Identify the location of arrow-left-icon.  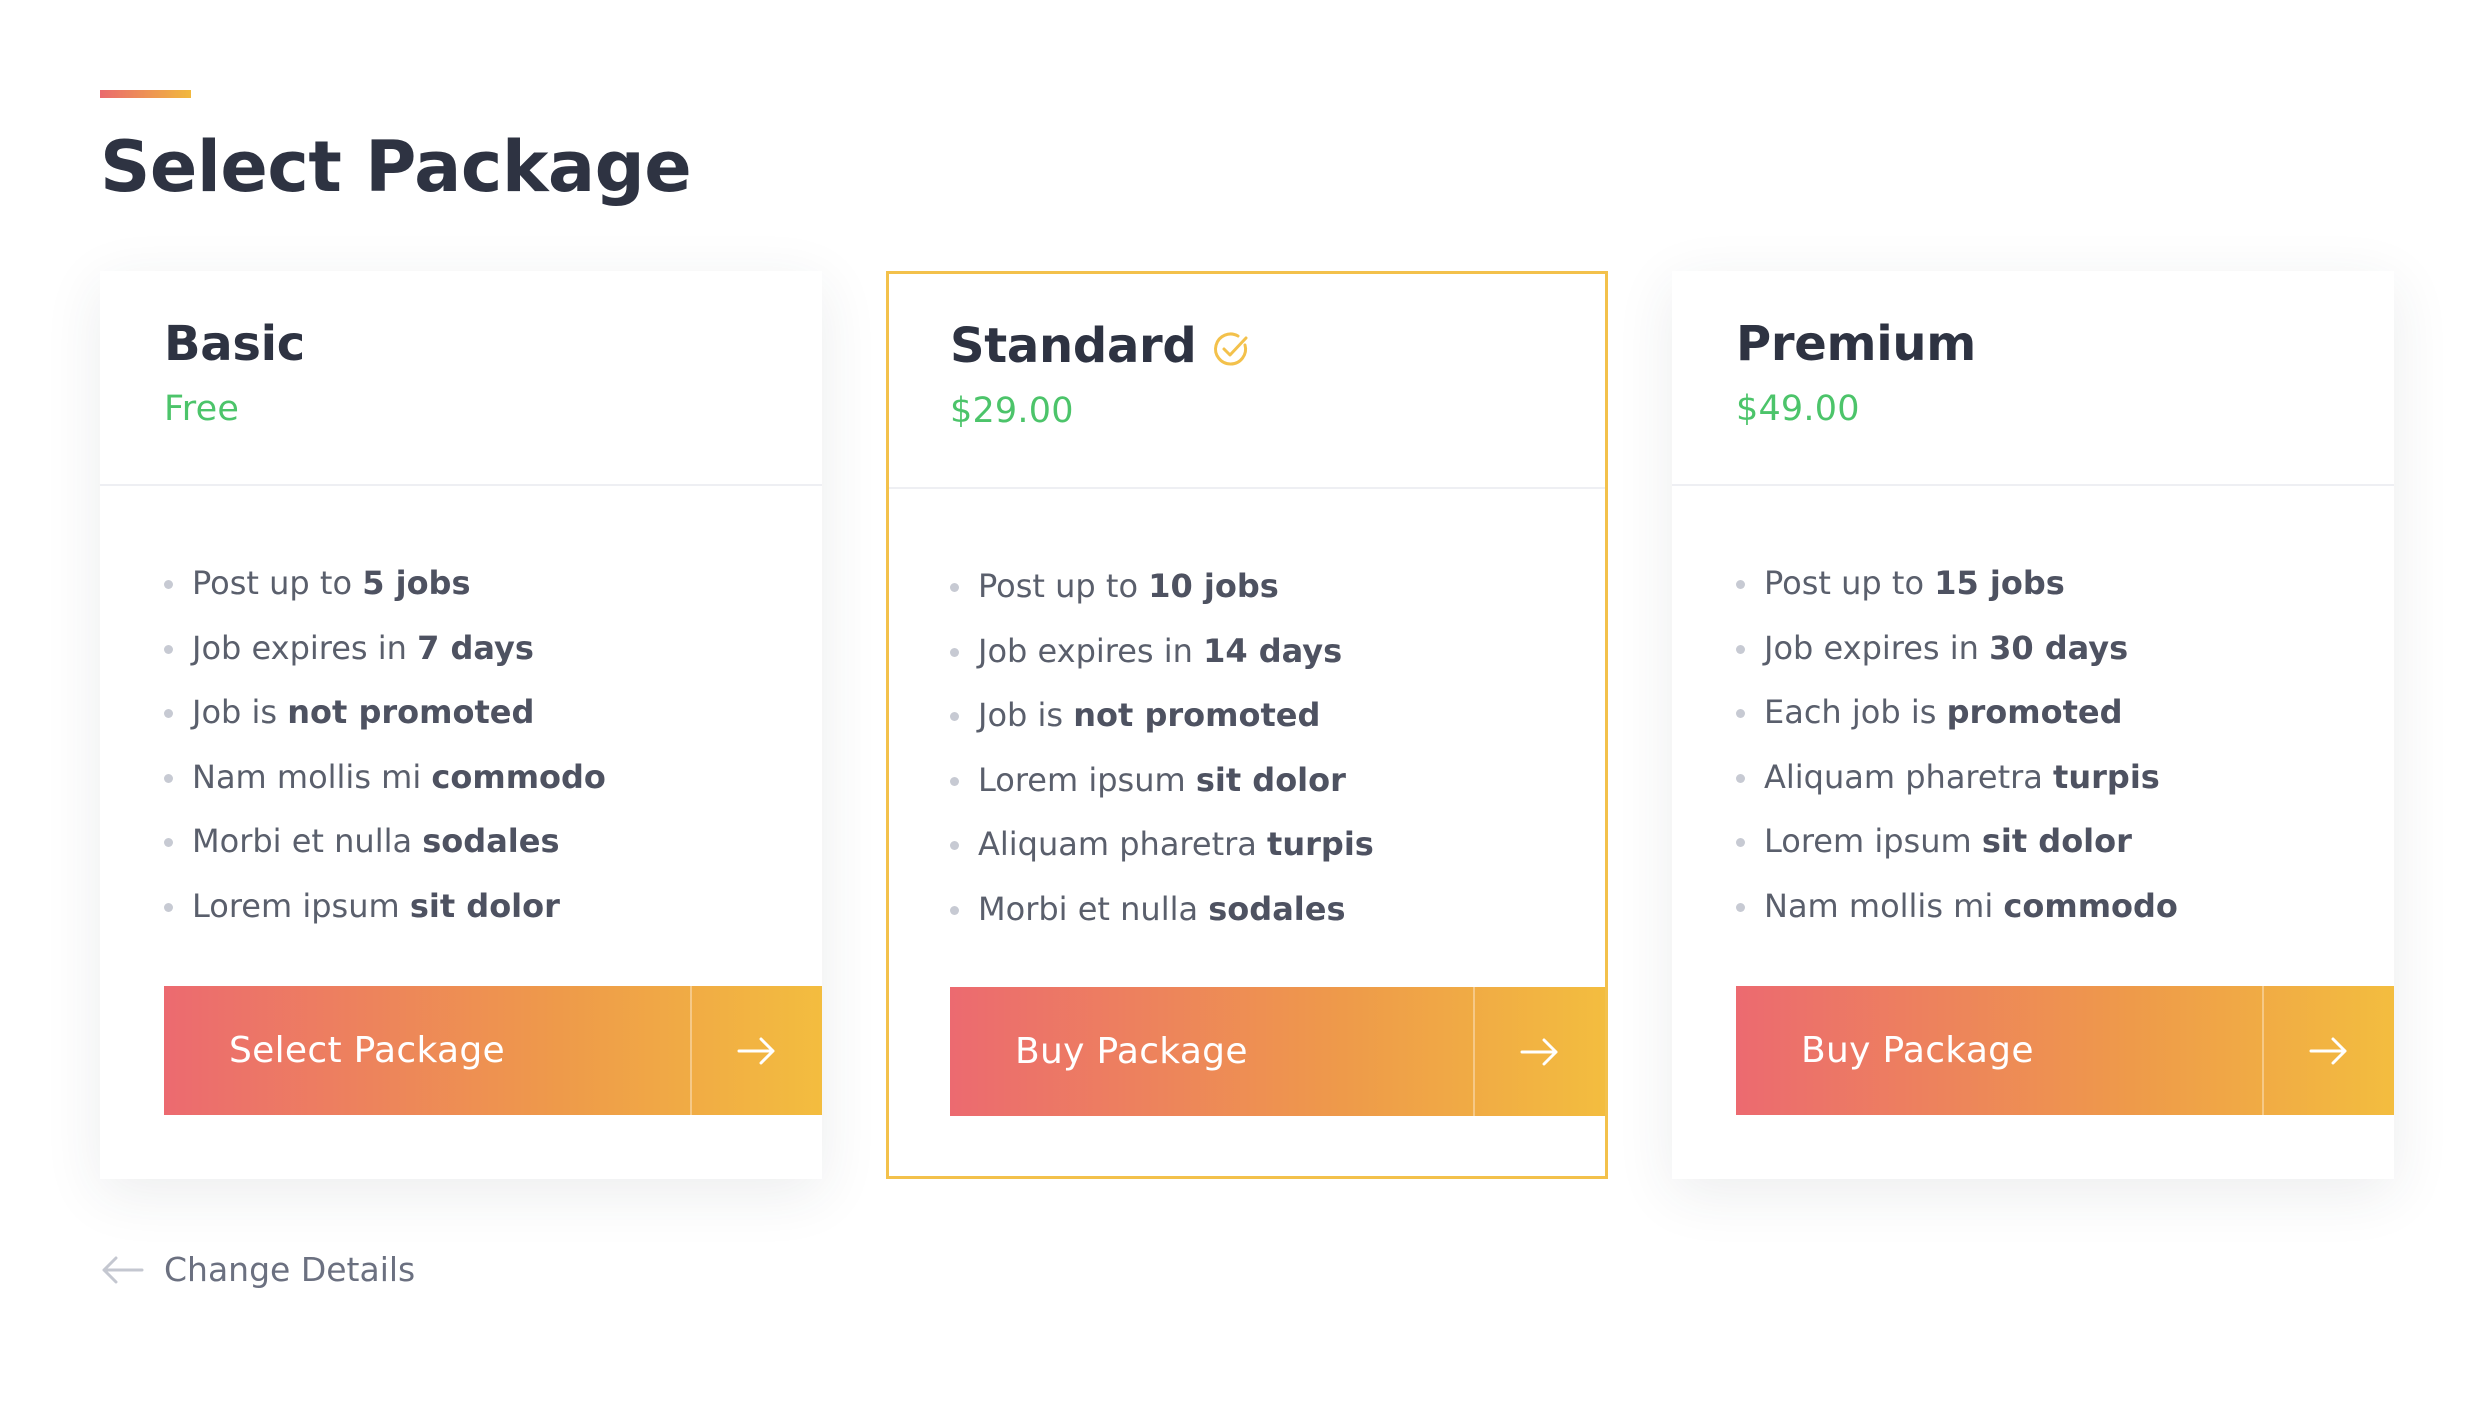
(122, 1270).